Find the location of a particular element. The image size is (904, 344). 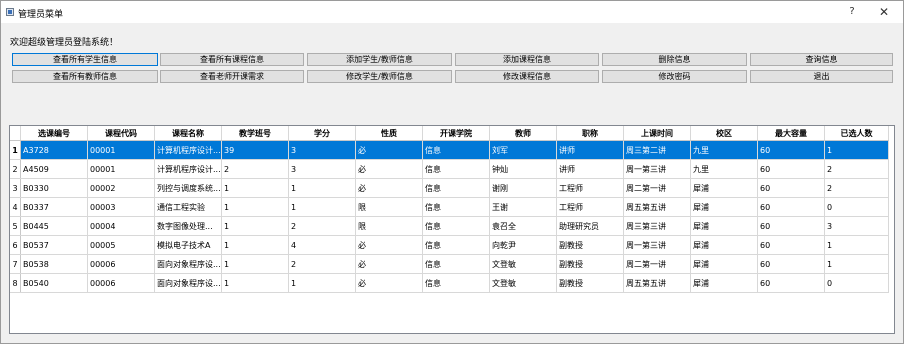

table-cell: B0337 is located at coordinates (54, 207).